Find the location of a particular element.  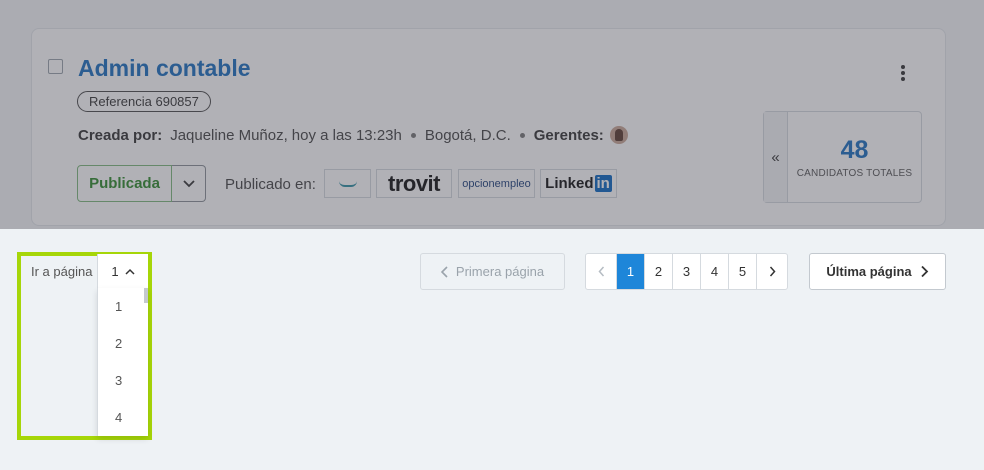

dropdown-scrollbar is located at coordinates (146, 295).